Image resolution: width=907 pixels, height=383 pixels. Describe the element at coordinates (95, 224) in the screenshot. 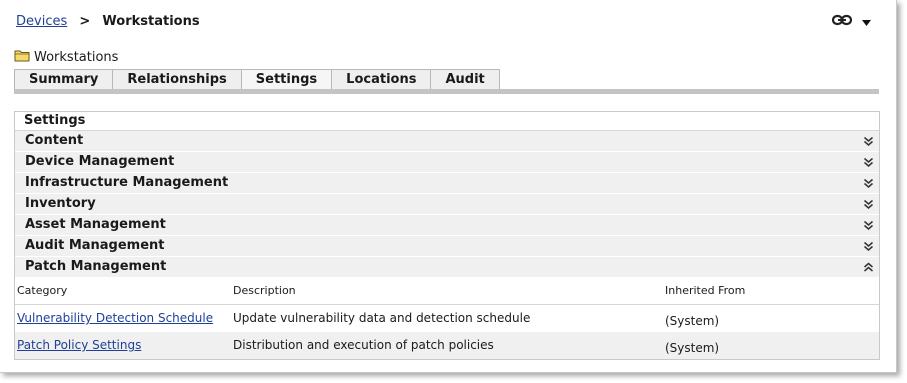

I see `section-label: Asset Management` at that location.